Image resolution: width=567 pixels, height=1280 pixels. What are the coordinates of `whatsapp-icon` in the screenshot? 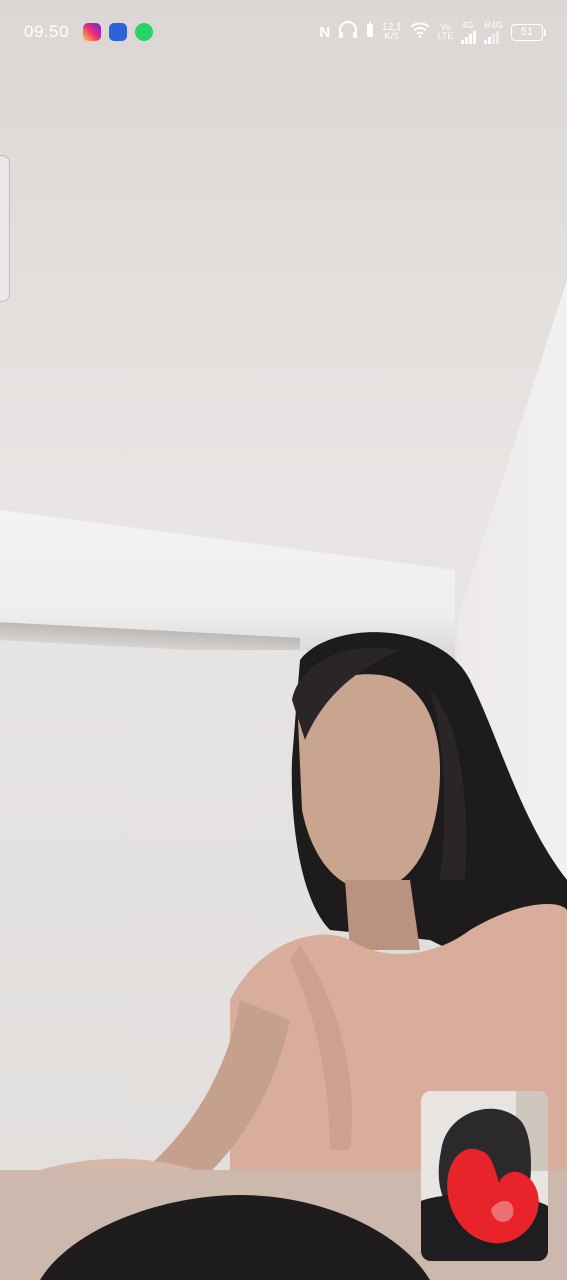 It's located at (144, 32).